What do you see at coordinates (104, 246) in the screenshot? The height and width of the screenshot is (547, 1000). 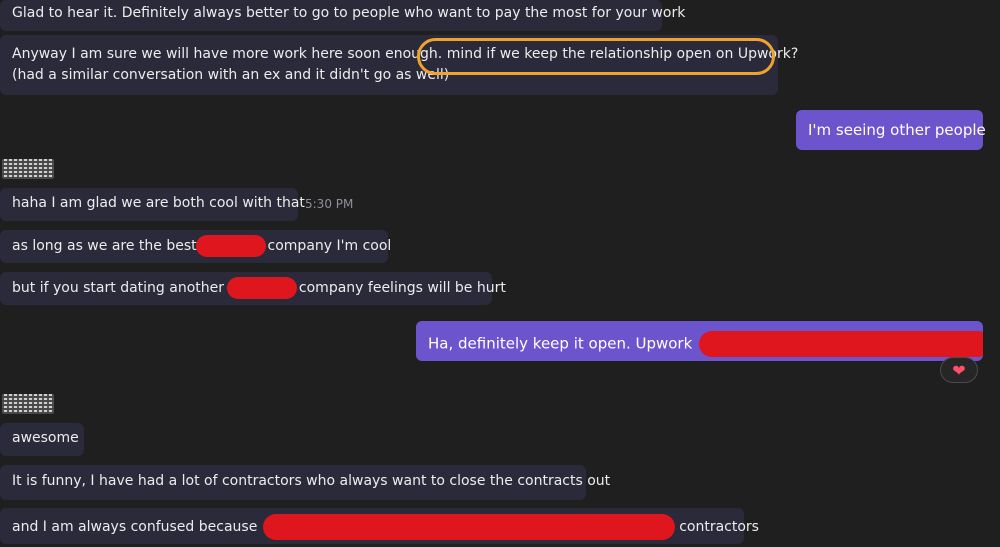 I see `message-text: as long as we are the best` at bounding box center [104, 246].